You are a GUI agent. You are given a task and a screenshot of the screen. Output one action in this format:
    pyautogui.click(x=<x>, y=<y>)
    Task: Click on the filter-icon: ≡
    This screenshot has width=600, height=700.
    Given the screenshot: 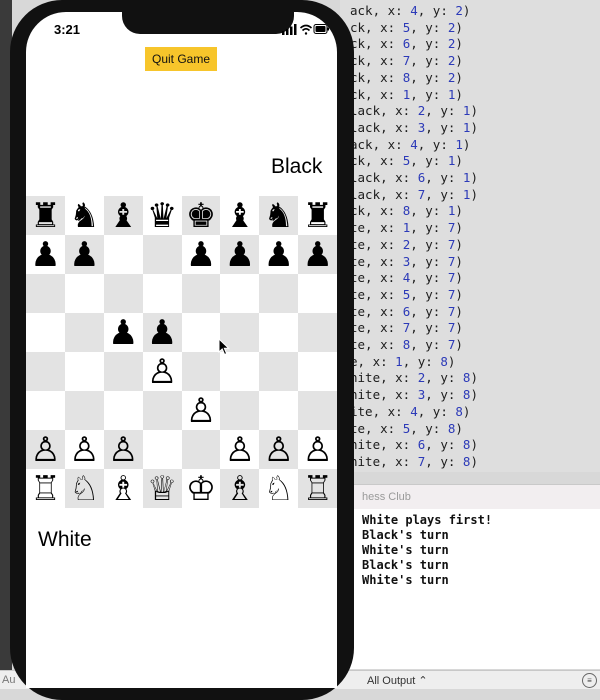 What is the action you would take?
    pyautogui.click(x=589, y=680)
    